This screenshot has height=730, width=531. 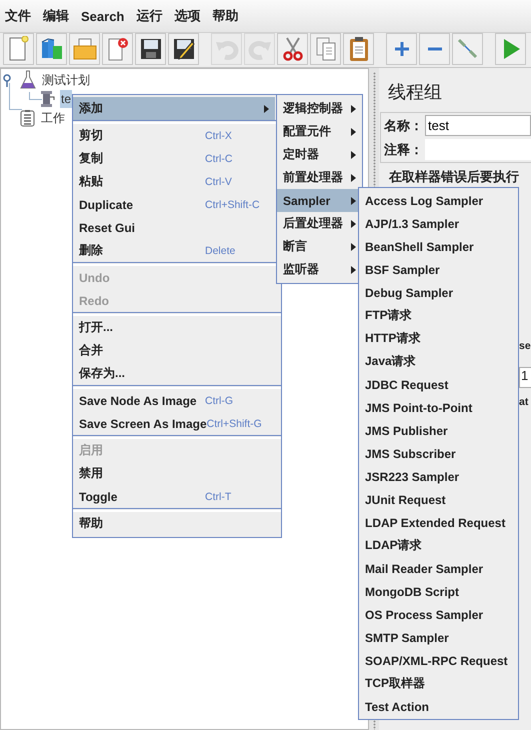 What do you see at coordinates (85, 49) in the screenshot?
I see `folder-icon` at bounding box center [85, 49].